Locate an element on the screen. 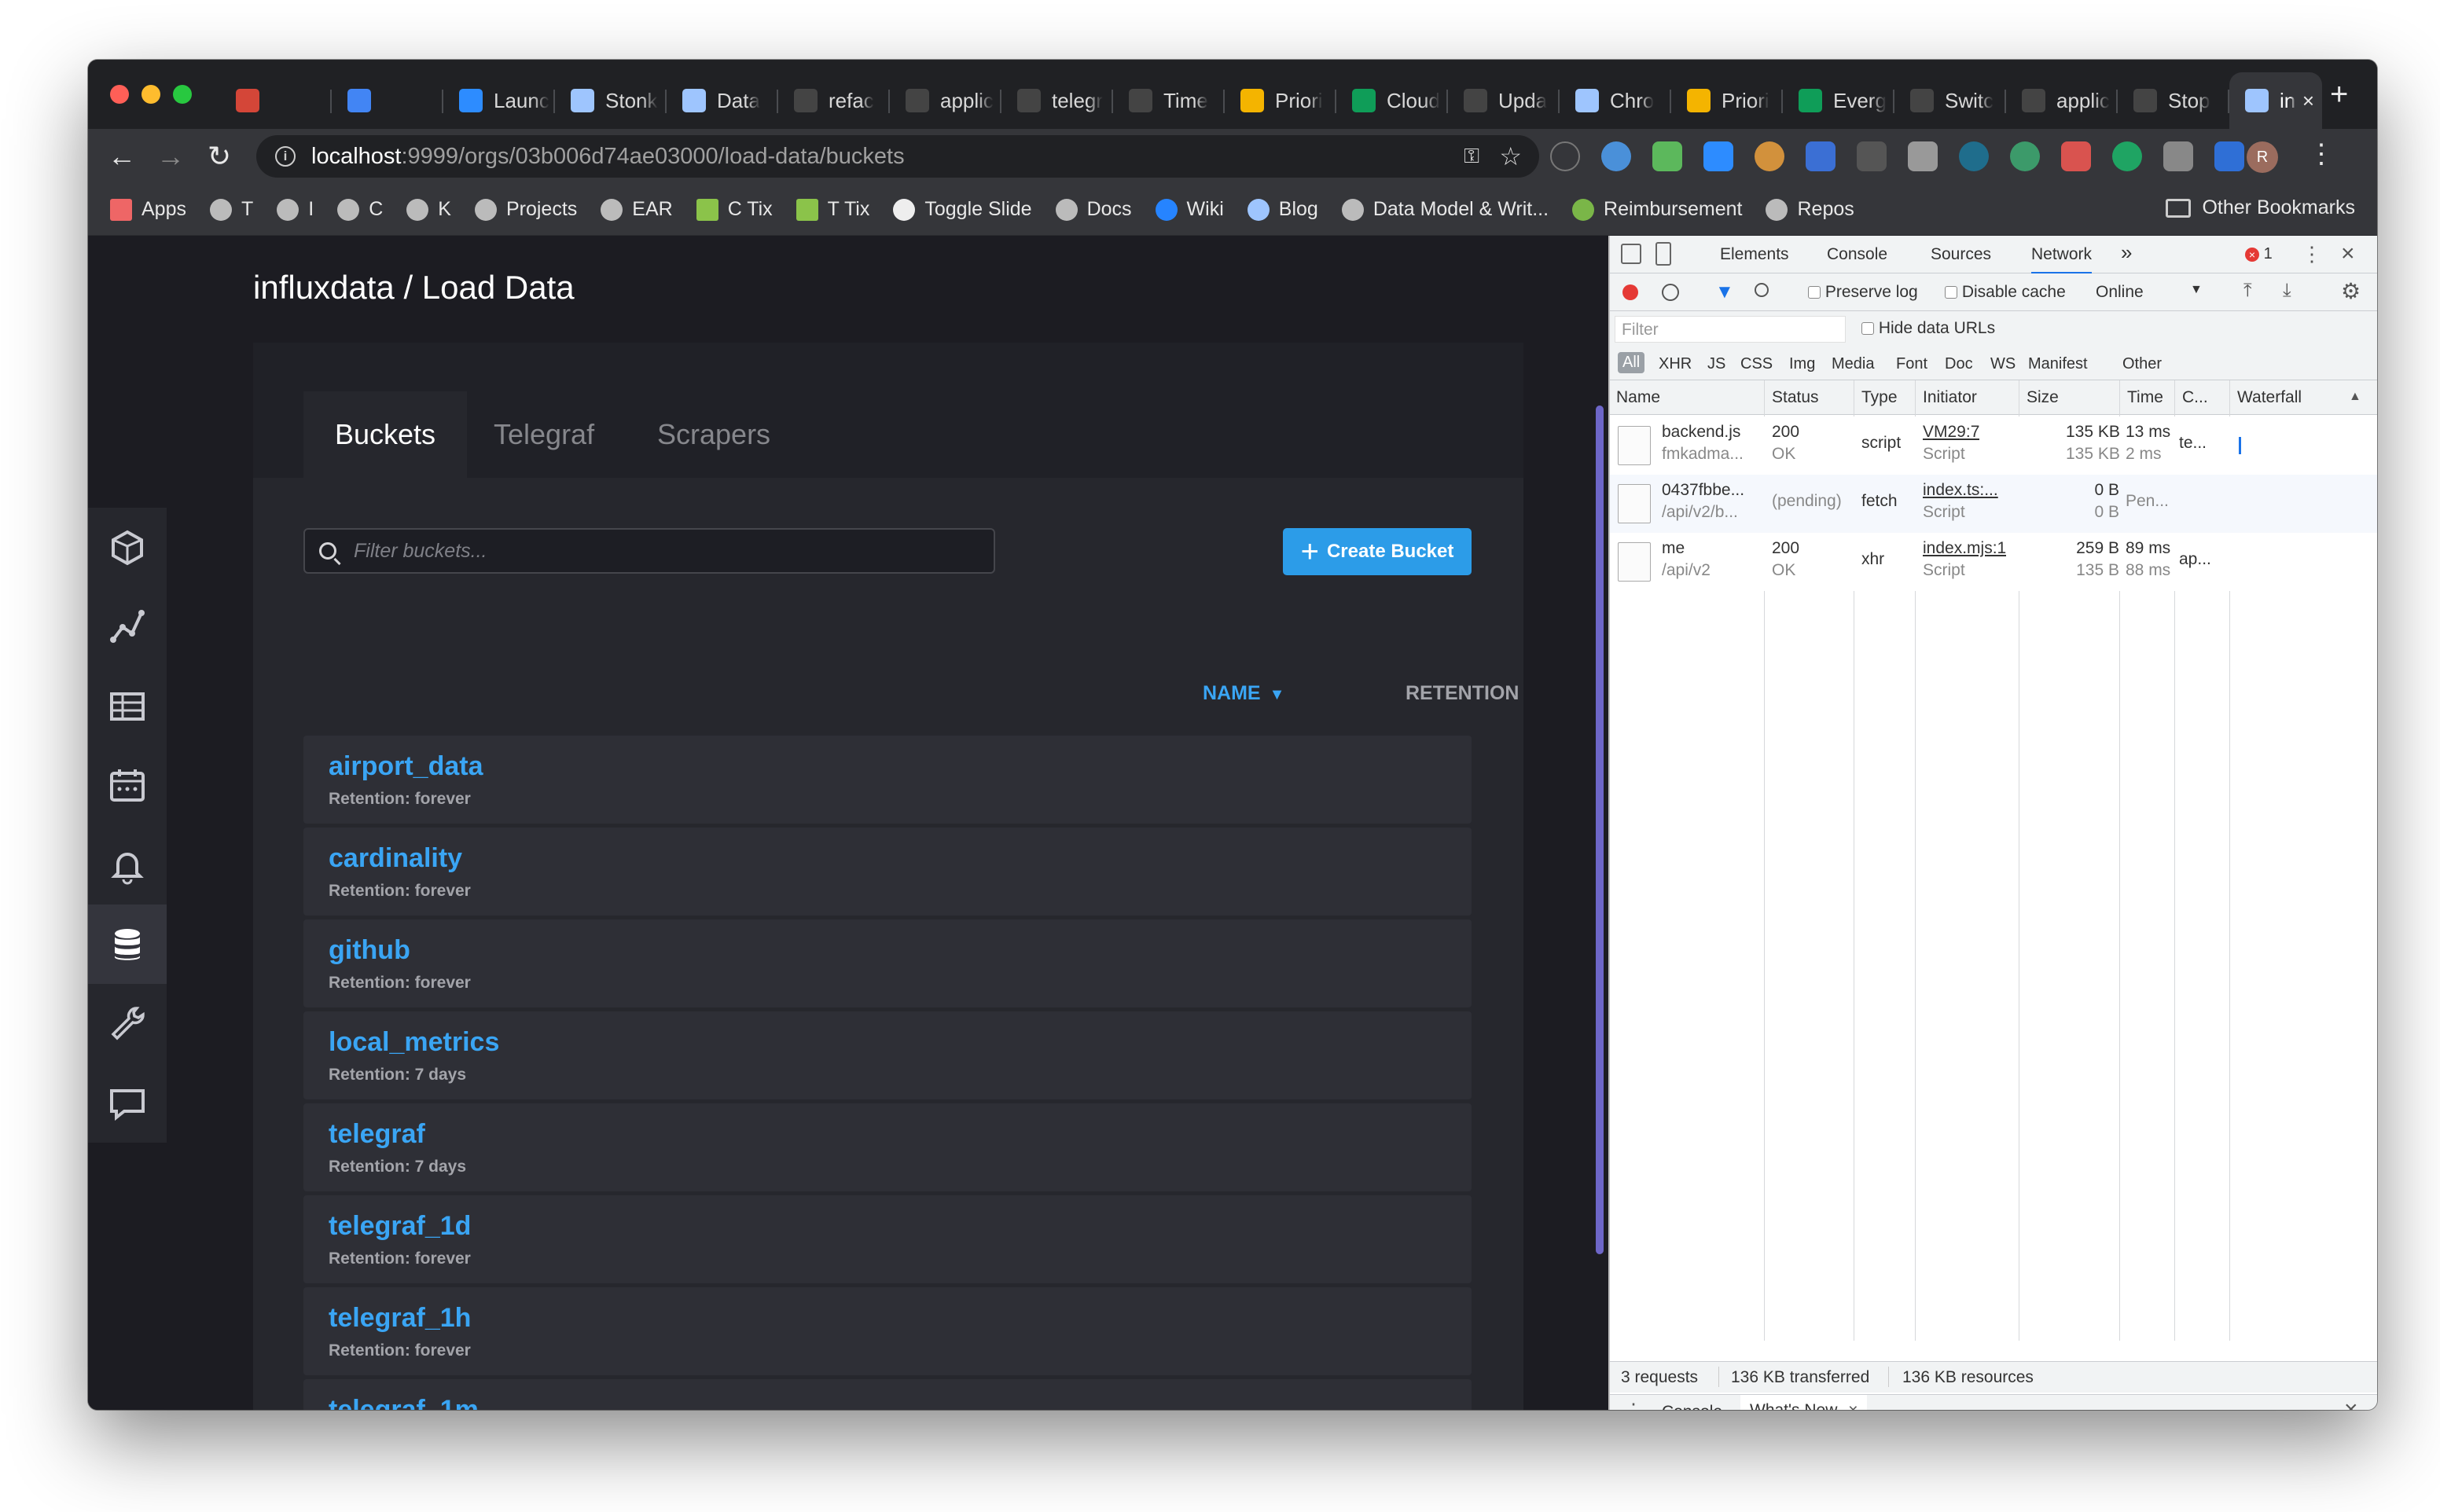 The height and width of the screenshot is (1512, 2440). other-bookmarks: Other Bookmarks is located at coordinates (2260, 208).